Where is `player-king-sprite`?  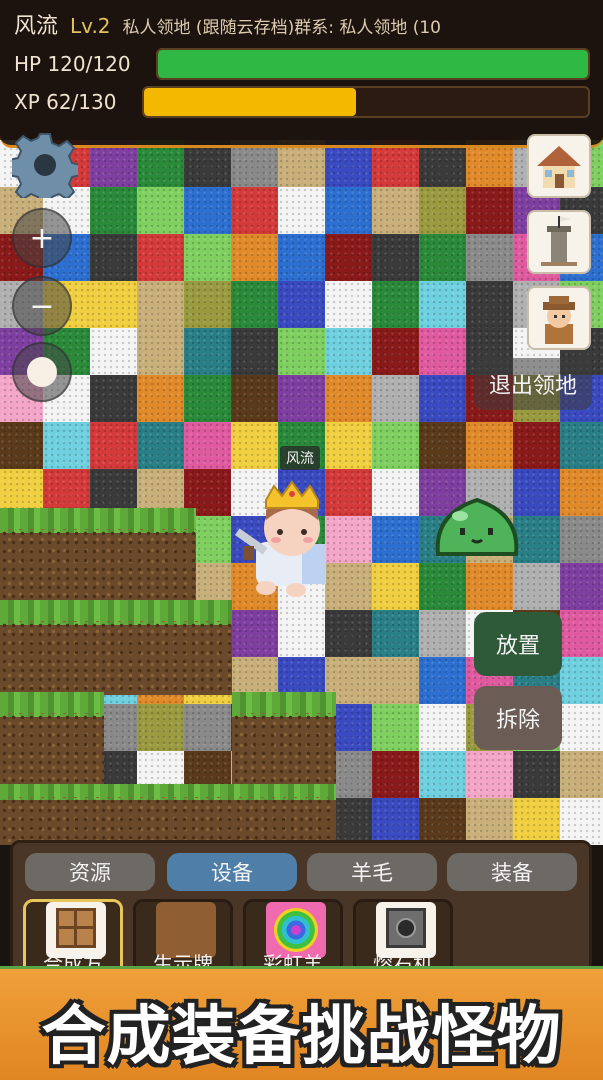
player-king-sprite is located at coordinates (287, 540).